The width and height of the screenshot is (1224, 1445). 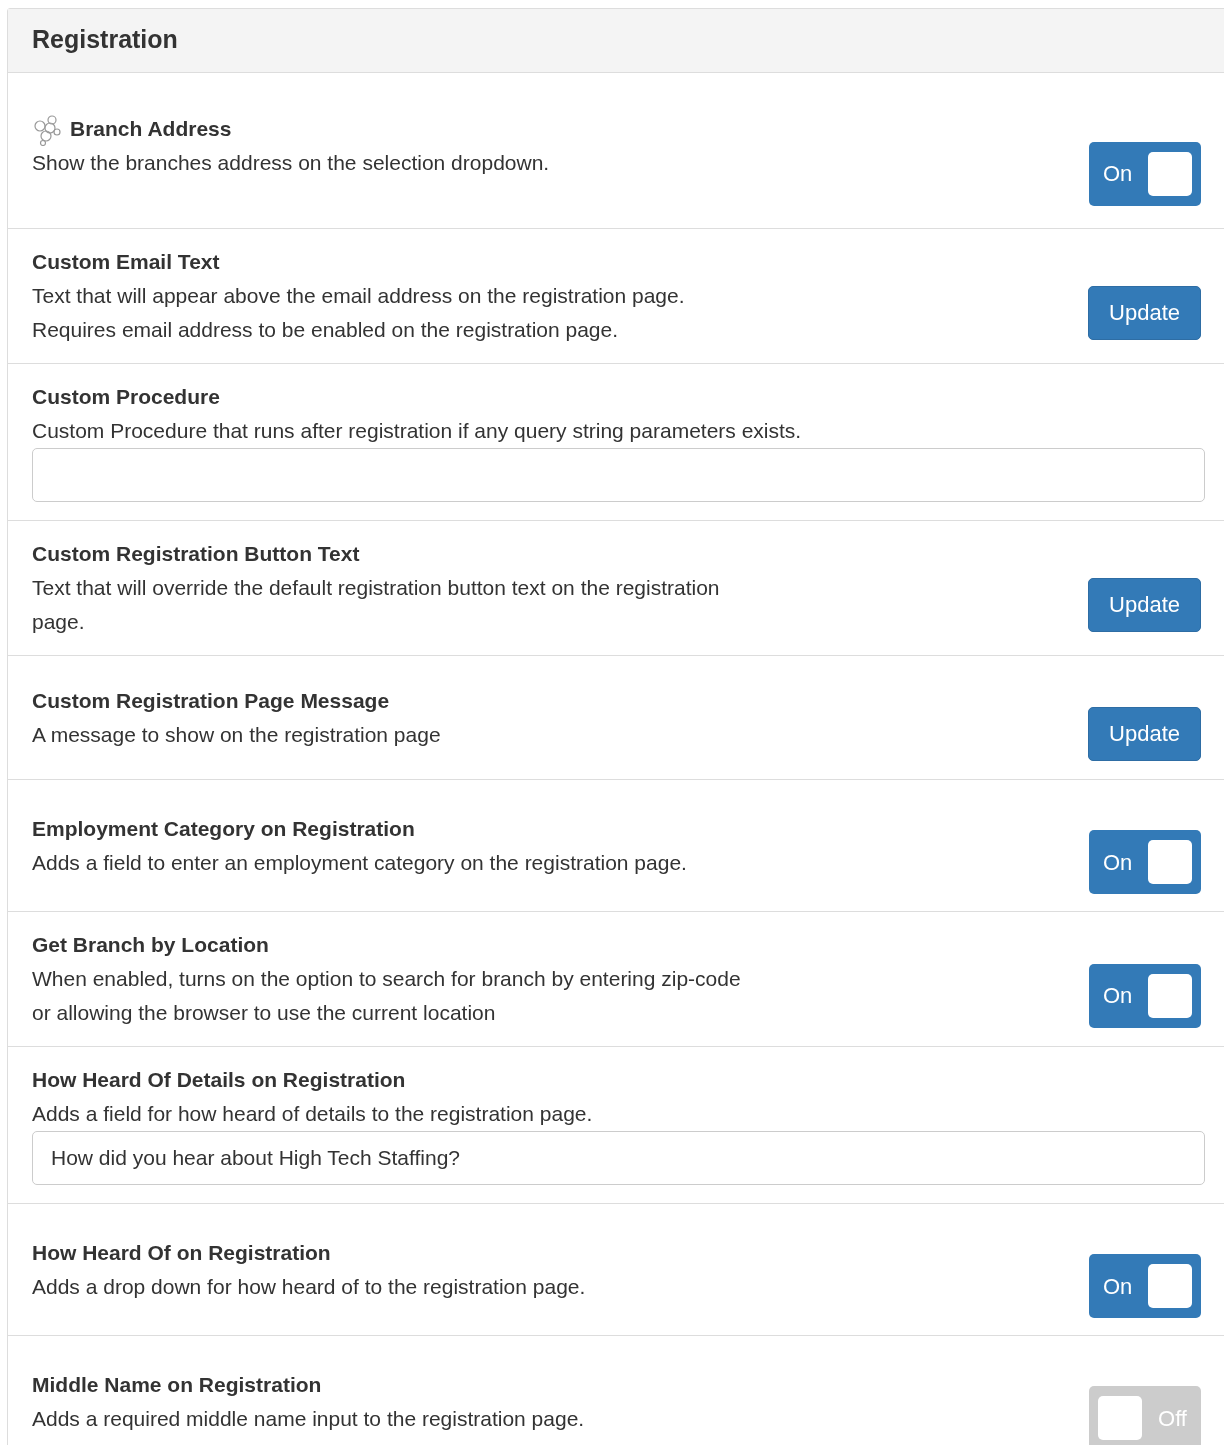 What do you see at coordinates (150, 945) in the screenshot?
I see `setting-title: Get Branch by Location` at bounding box center [150, 945].